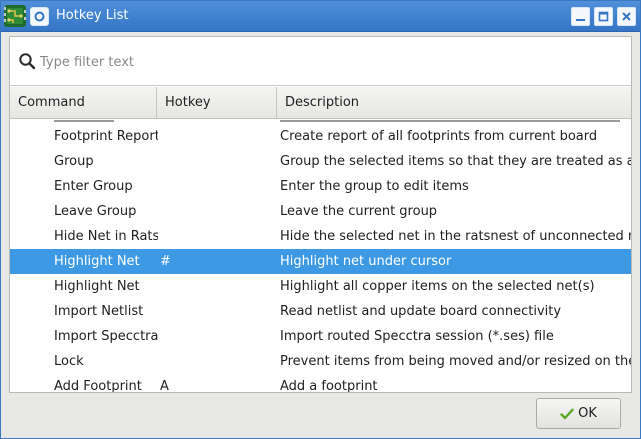 This screenshot has height=439, width=641. I want to click on column-header: Command Hotkey Description, so click(320, 103).